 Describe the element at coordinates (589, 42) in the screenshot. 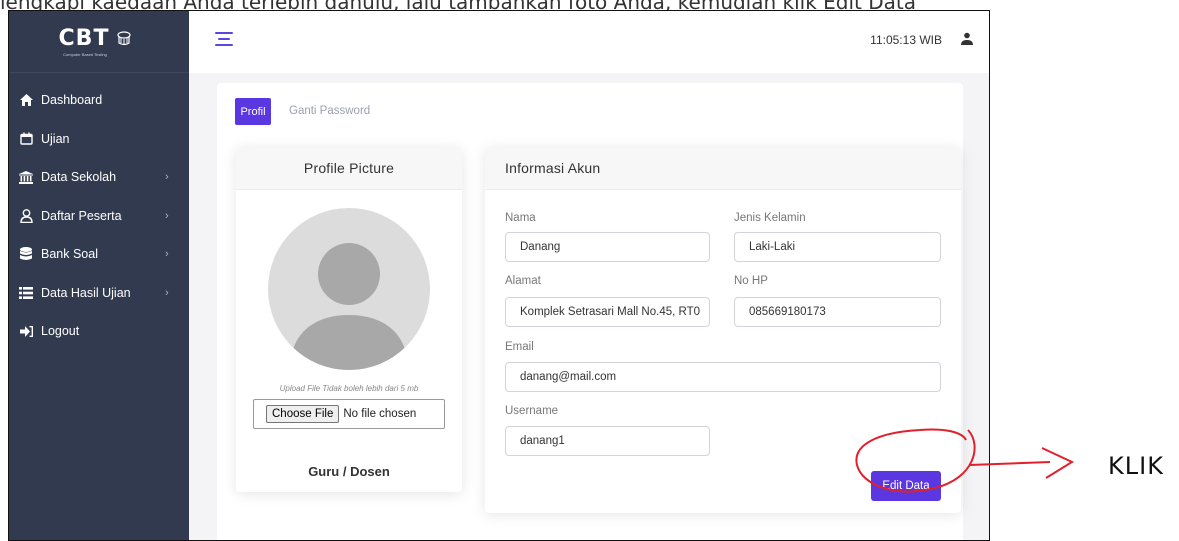

I see `top-header: 11:05:13 WIB` at that location.